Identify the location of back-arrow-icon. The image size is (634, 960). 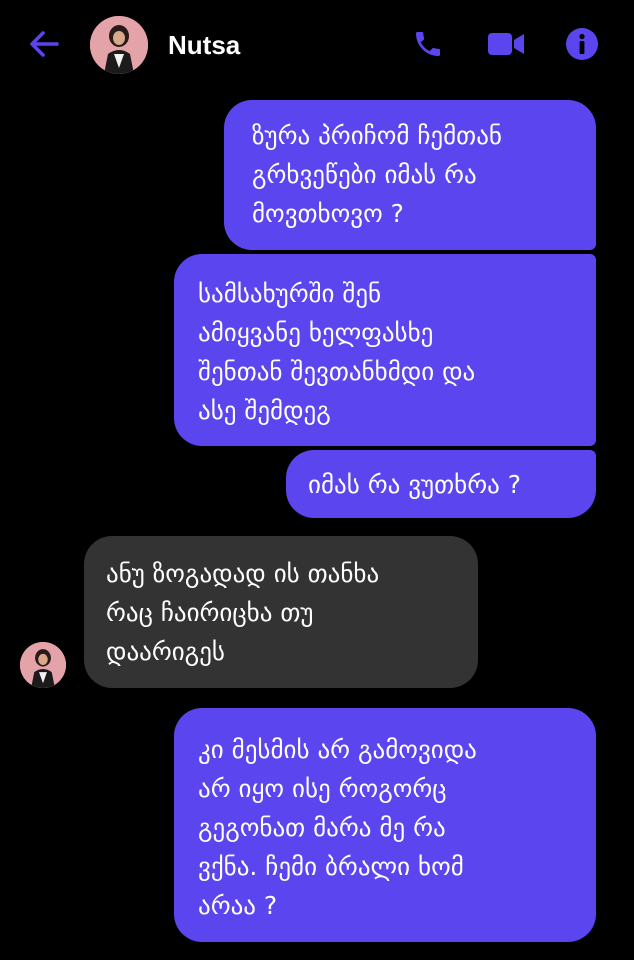
(44, 44).